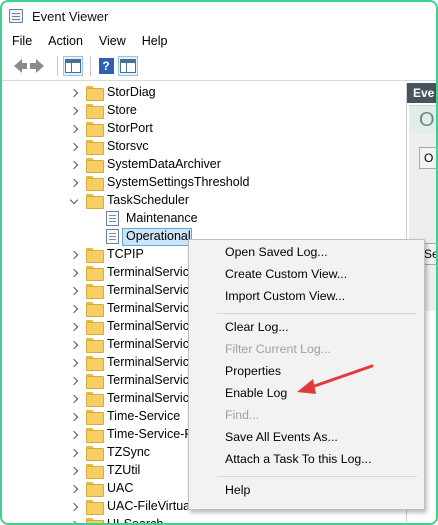 The image size is (438, 525). Describe the element at coordinates (237, 490) in the screenshot. I see `context-menu-item-help: Help` at that location.